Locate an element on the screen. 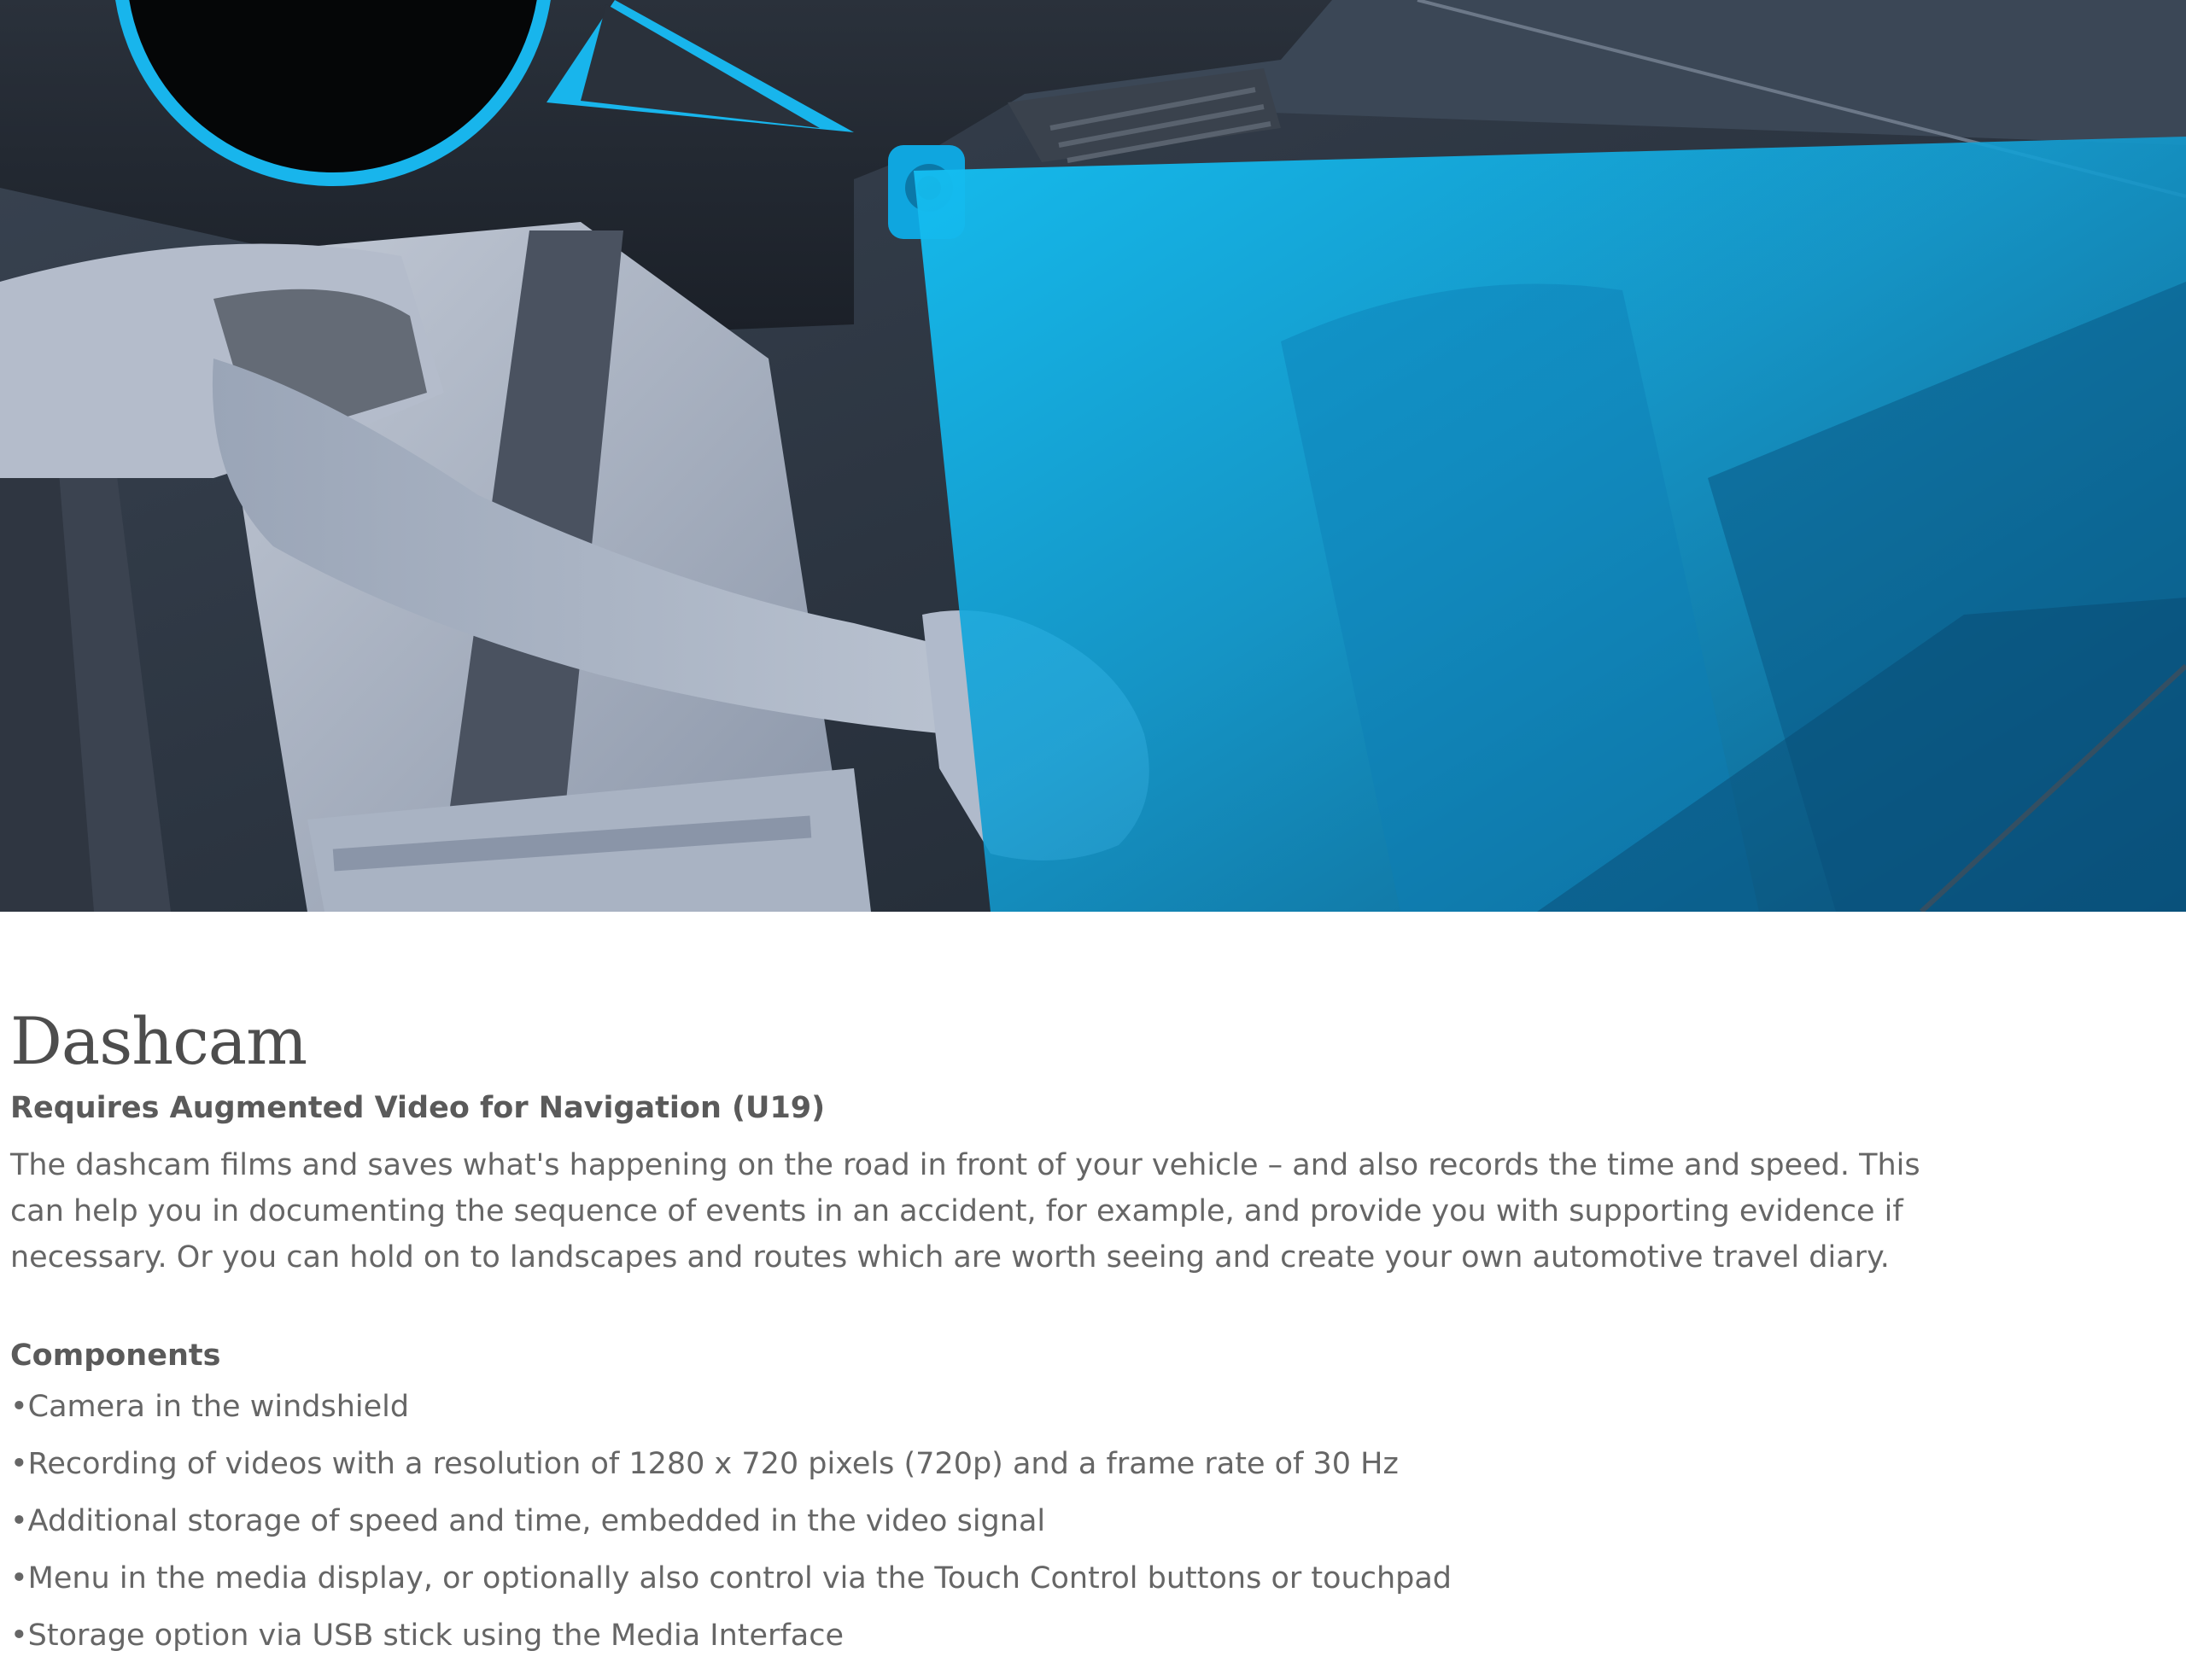 The height and width of the screenshot is (1680, 2186). components-heading: Components is located at coordinates (116, 1356).